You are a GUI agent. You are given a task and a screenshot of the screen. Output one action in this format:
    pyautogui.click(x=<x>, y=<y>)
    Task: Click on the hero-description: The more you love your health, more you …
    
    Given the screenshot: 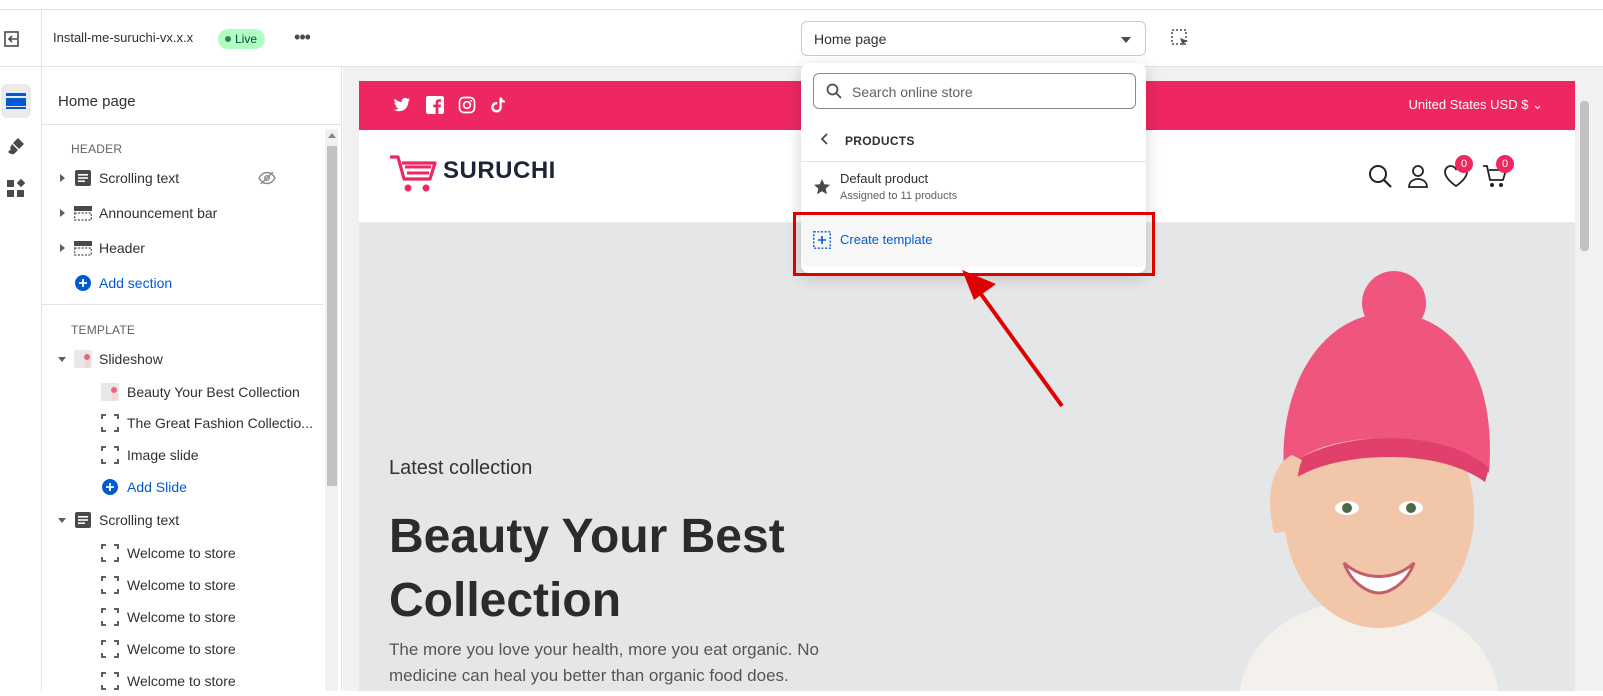 What is the action you would take?
    pyautogui.click(x=604, y=662)
    